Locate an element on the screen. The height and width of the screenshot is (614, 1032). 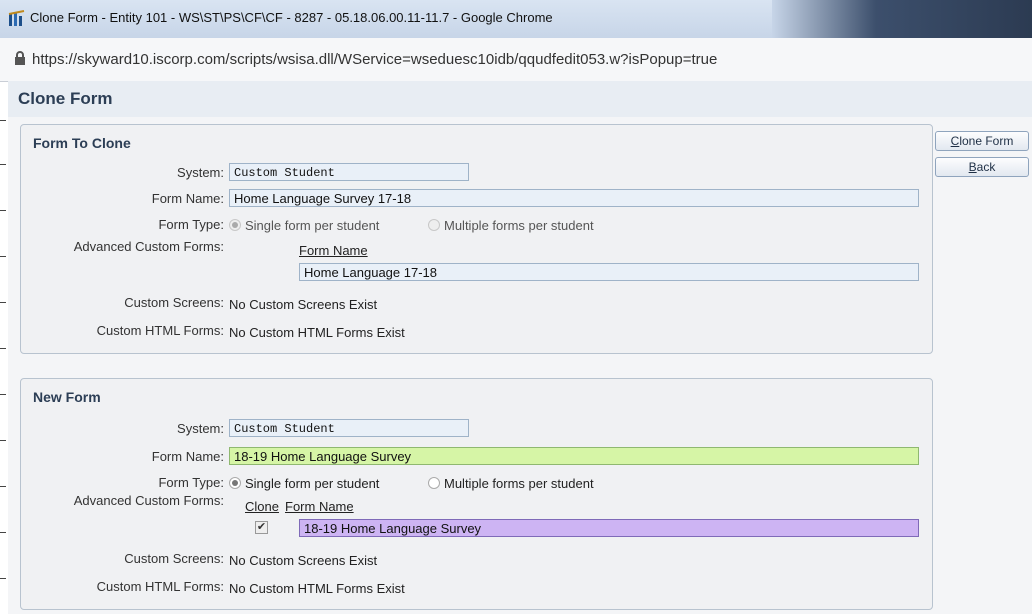
custom-html-value: No Custom HTML Forms Exist is located at coordinates (317, 332).